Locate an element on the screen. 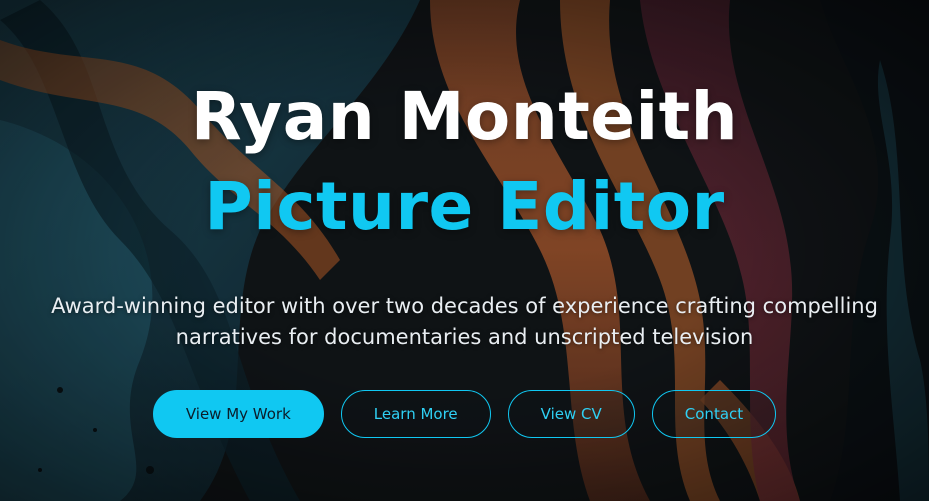 This screenshot has width=929, height=501. learn-more-button: Learn More is located at coordinates (415, 414).